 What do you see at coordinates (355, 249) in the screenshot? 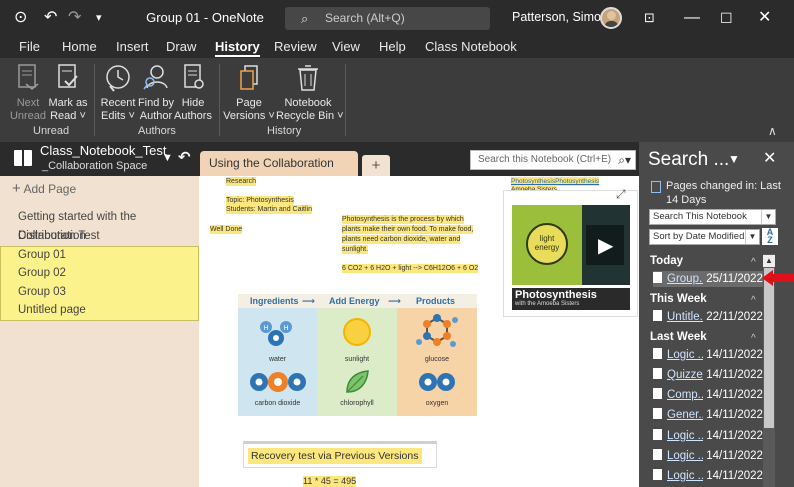
I see `note-paragraph-line: sunlight.` at bounding box center [355, 249].